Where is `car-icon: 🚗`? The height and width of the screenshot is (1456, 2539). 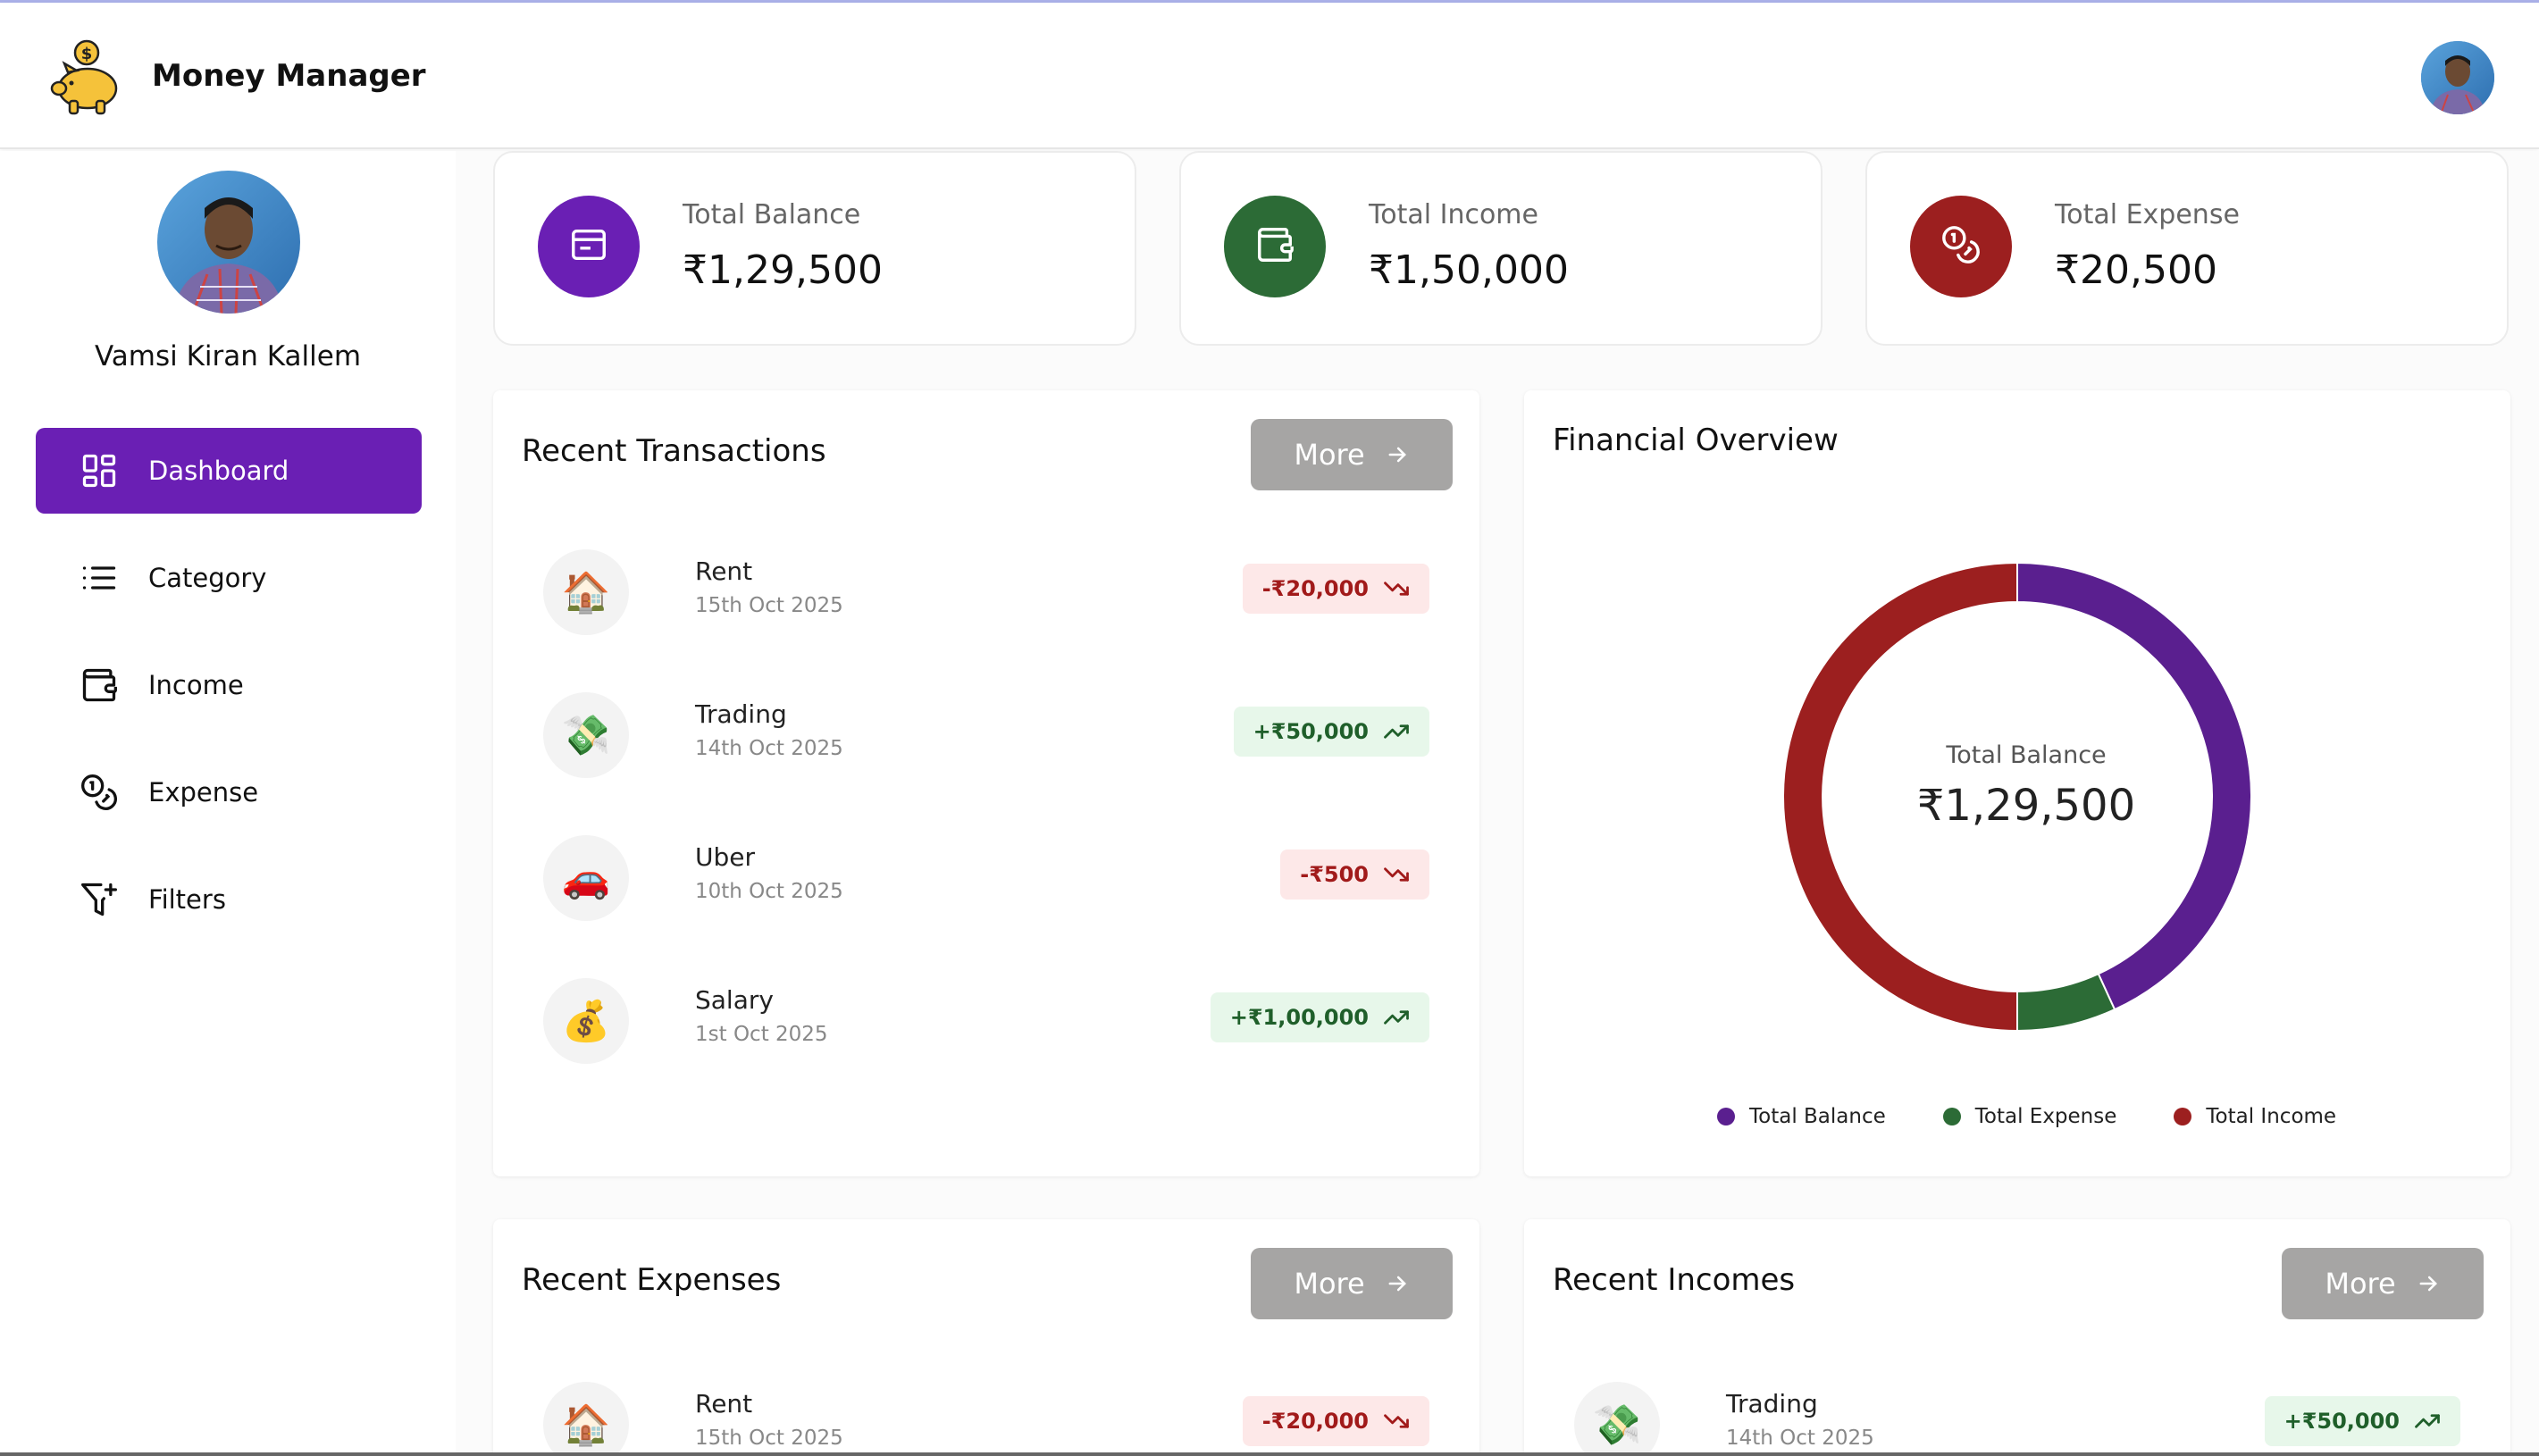 car-icon: 🚗 is located at coordinates (586, 878).